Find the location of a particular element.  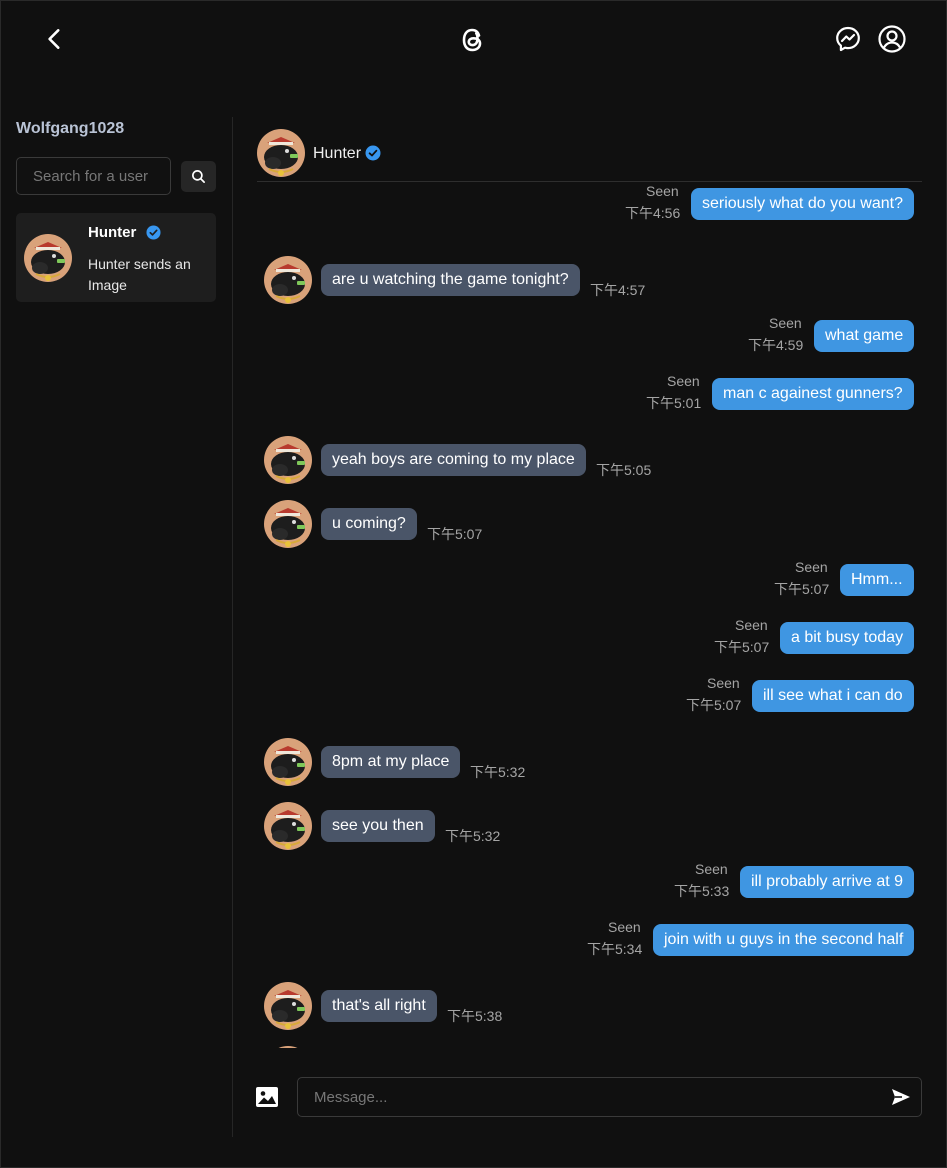

message-timestamp: 下午4:59 is located at coordinates (776, 345).